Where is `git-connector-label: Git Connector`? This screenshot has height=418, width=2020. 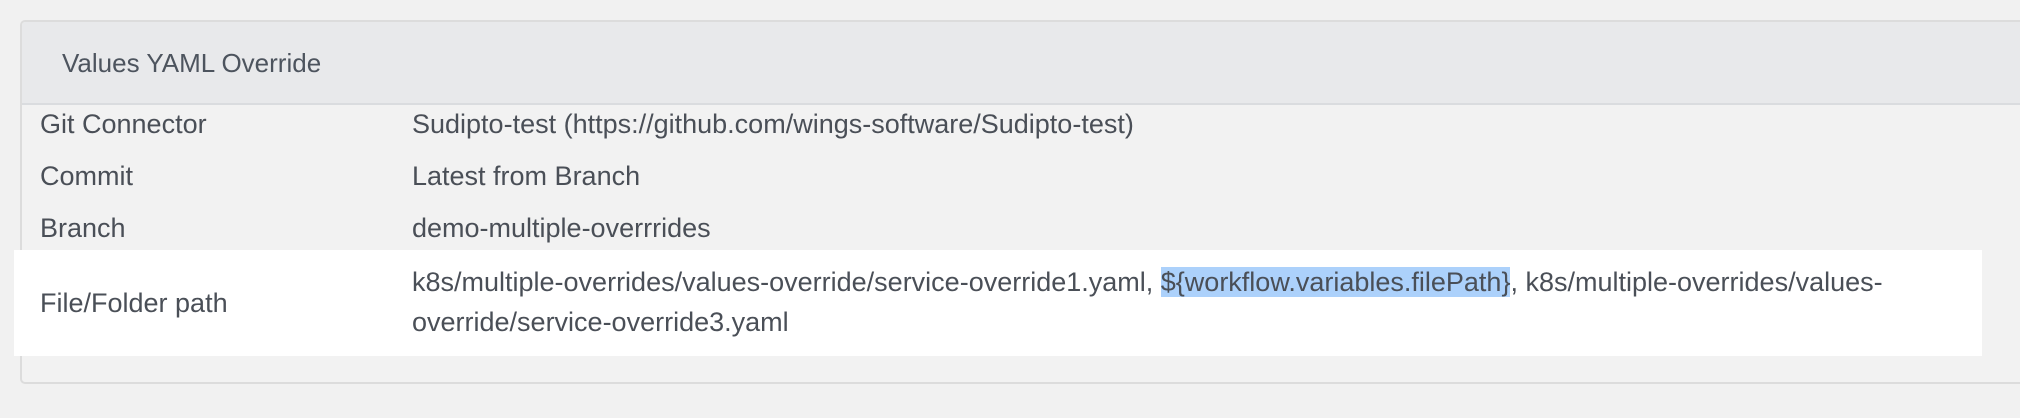 git-connector-label: Git Connector is located at coordinates (123, 124).